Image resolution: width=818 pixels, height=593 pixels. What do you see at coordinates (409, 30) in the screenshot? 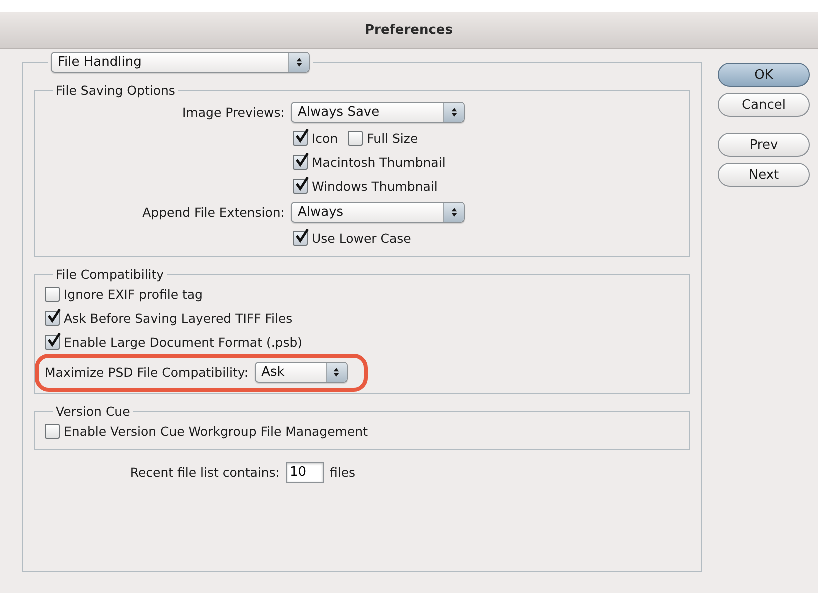
I see `window-title: Preferences` at bounding box center [409, 30].